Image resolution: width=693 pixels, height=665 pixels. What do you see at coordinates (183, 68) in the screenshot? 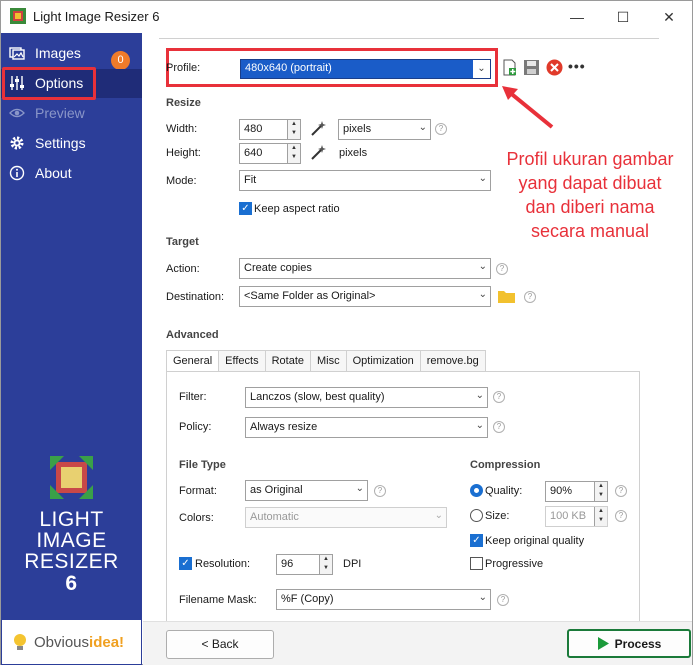
I see `profile-label: Profile:` at bounding box center [183, 68].